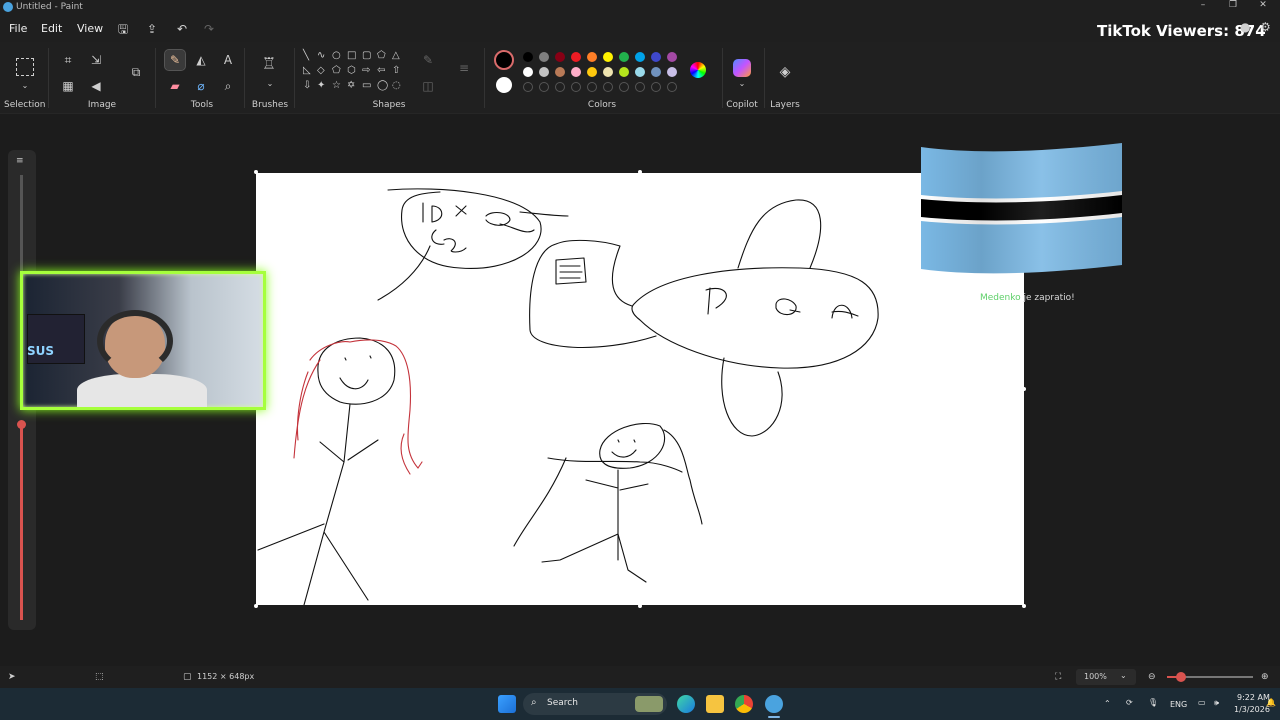  What do you see at coordinates (744, 704) in the screenshot?
I see `chrome-icon` at bounding box center [744, 704].